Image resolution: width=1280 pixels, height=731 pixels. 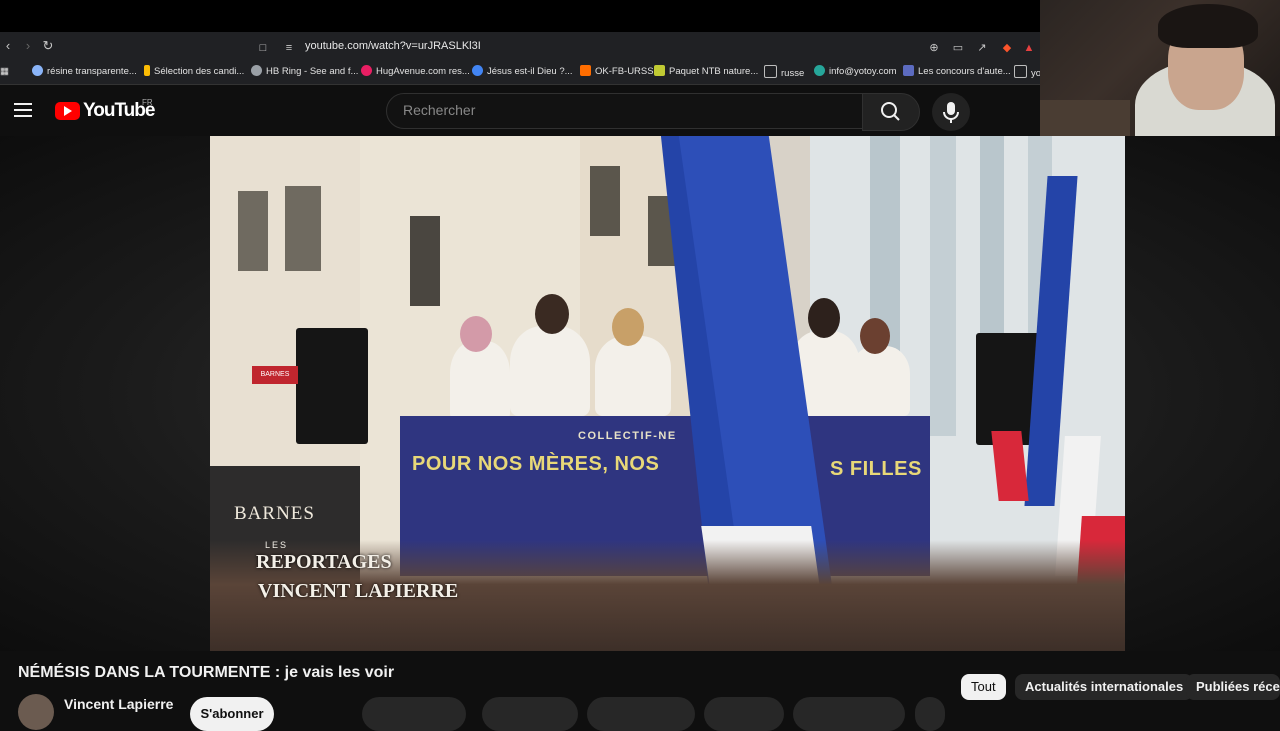 What do you see at coordinates (332, 386) in the screenshot?
I see `speaker` at bounding box center [332, 386].